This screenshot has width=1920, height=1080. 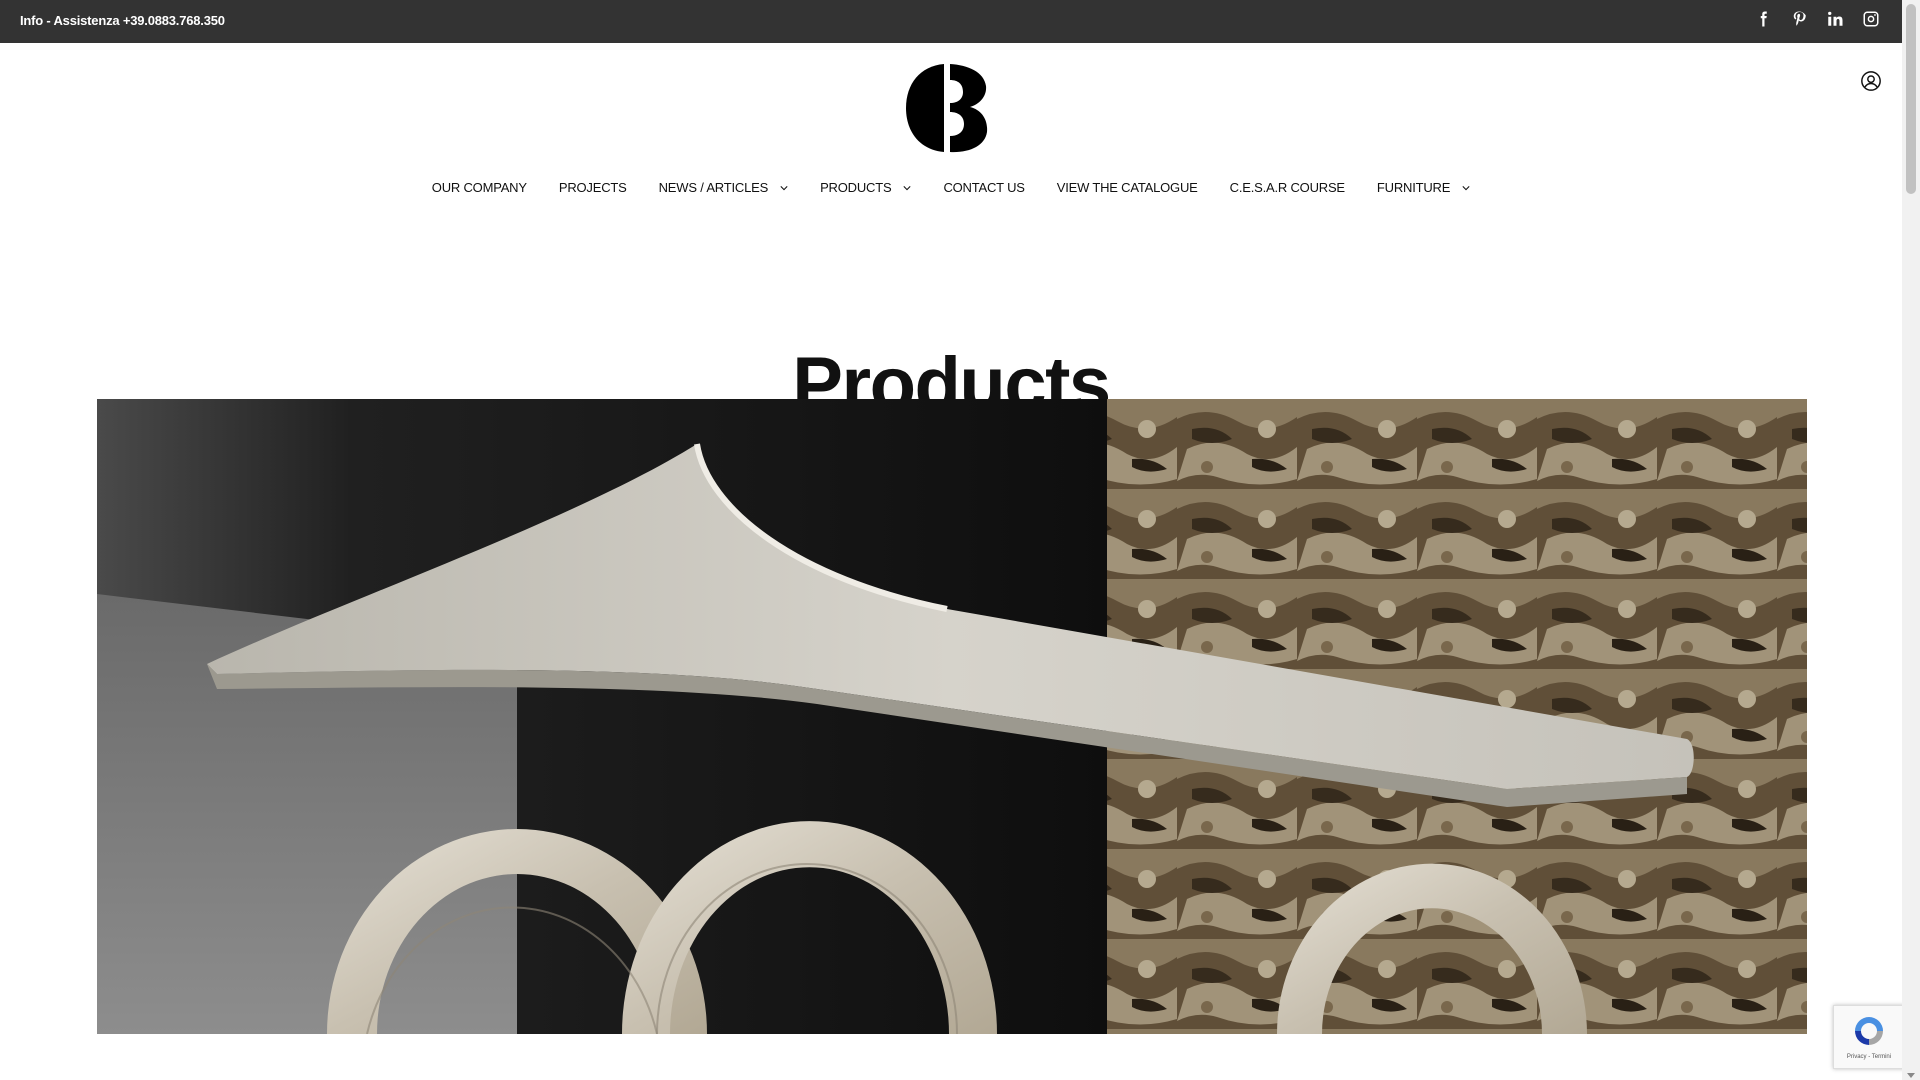 What do you see at coordinates (1911, 1075) in the screenshot?
I see `scroll-down-arrow-icon` at bounding box center [1911, 1075].